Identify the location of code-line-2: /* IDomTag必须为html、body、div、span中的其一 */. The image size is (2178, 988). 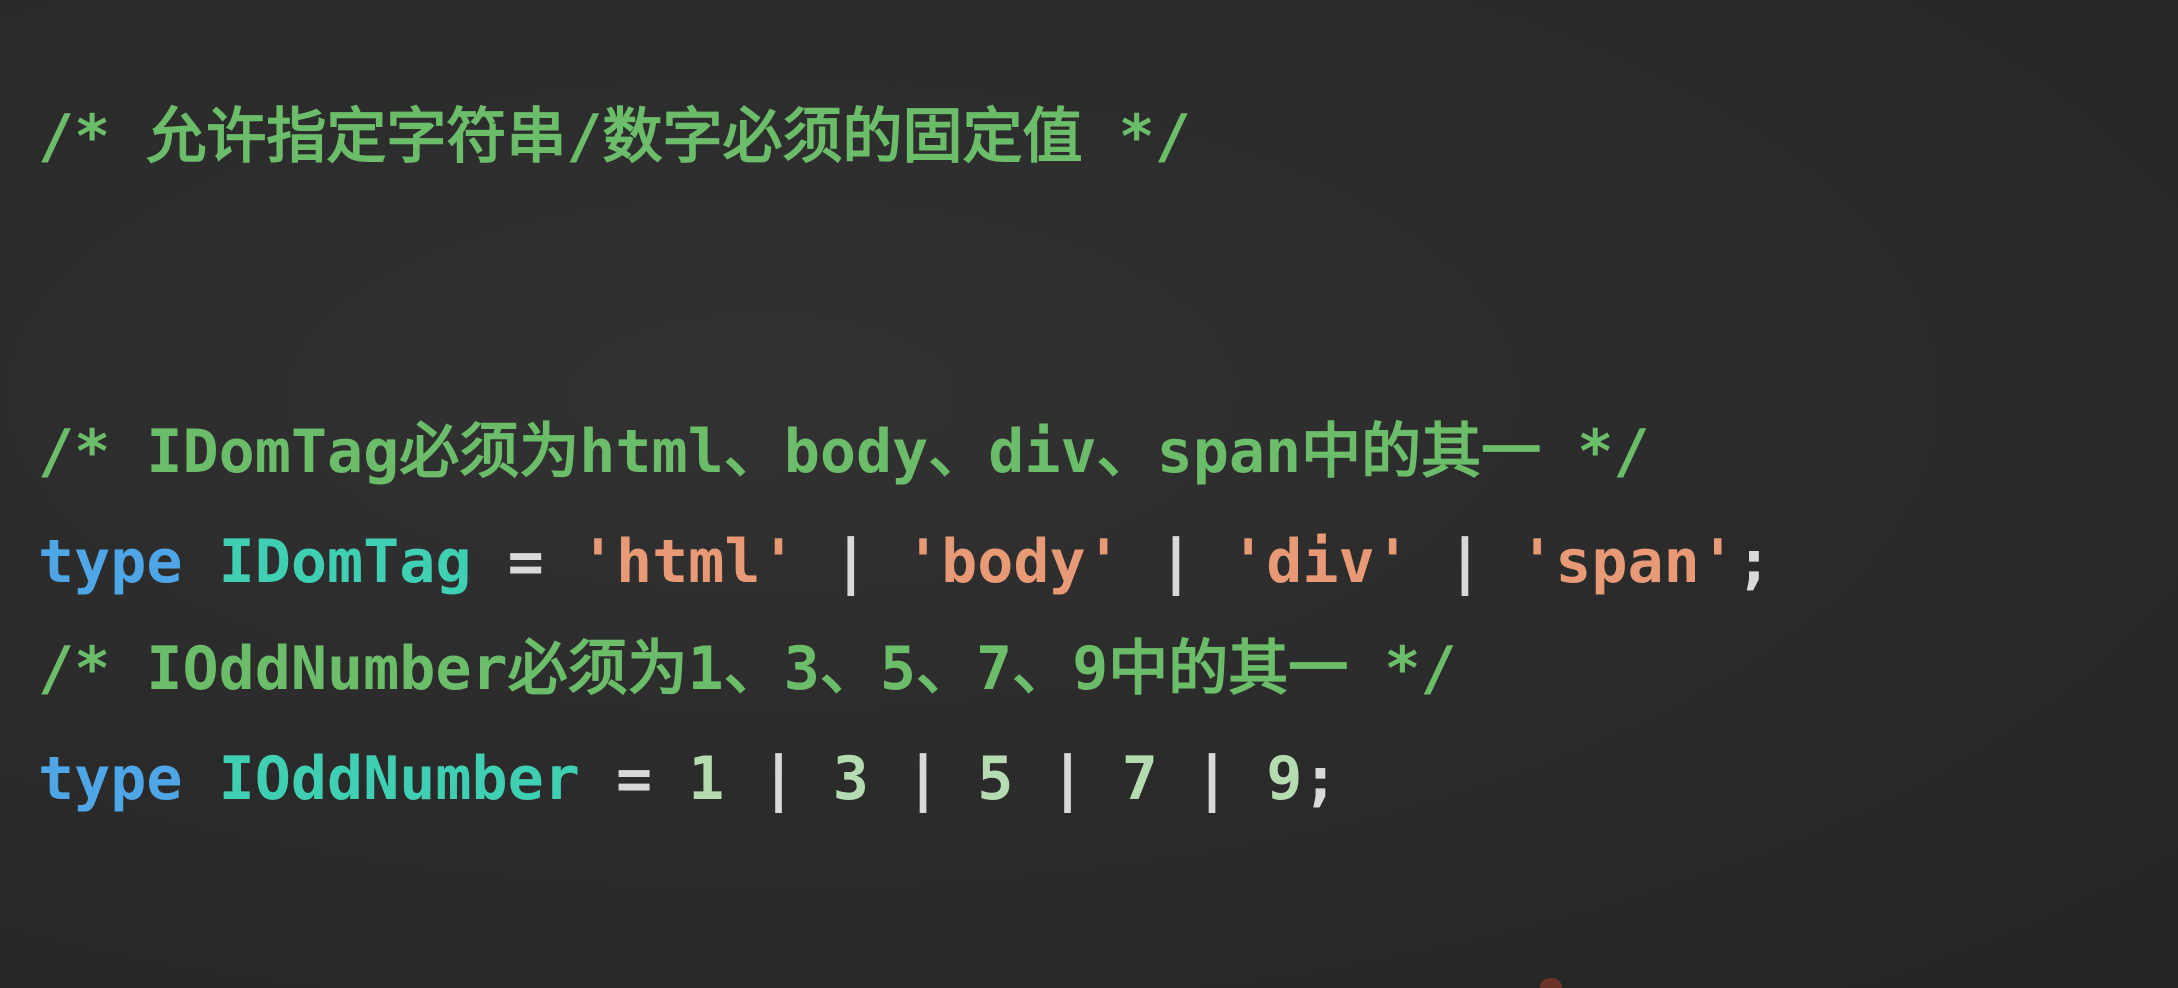
(843, 452).